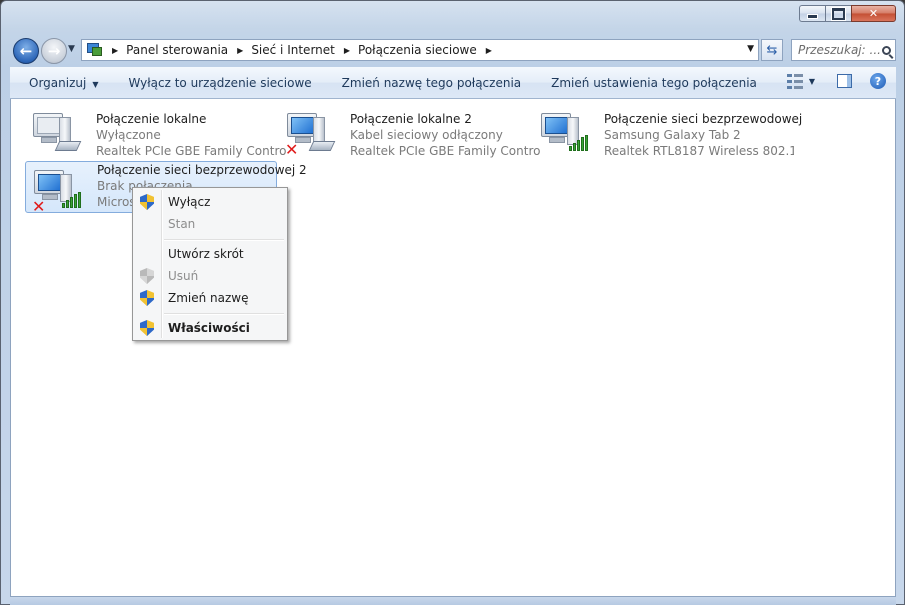 The width and height of the screenshot is (905, 605). I want to click on breadcrumb-network-internet: Sieć i Internet, so click(293, 50).